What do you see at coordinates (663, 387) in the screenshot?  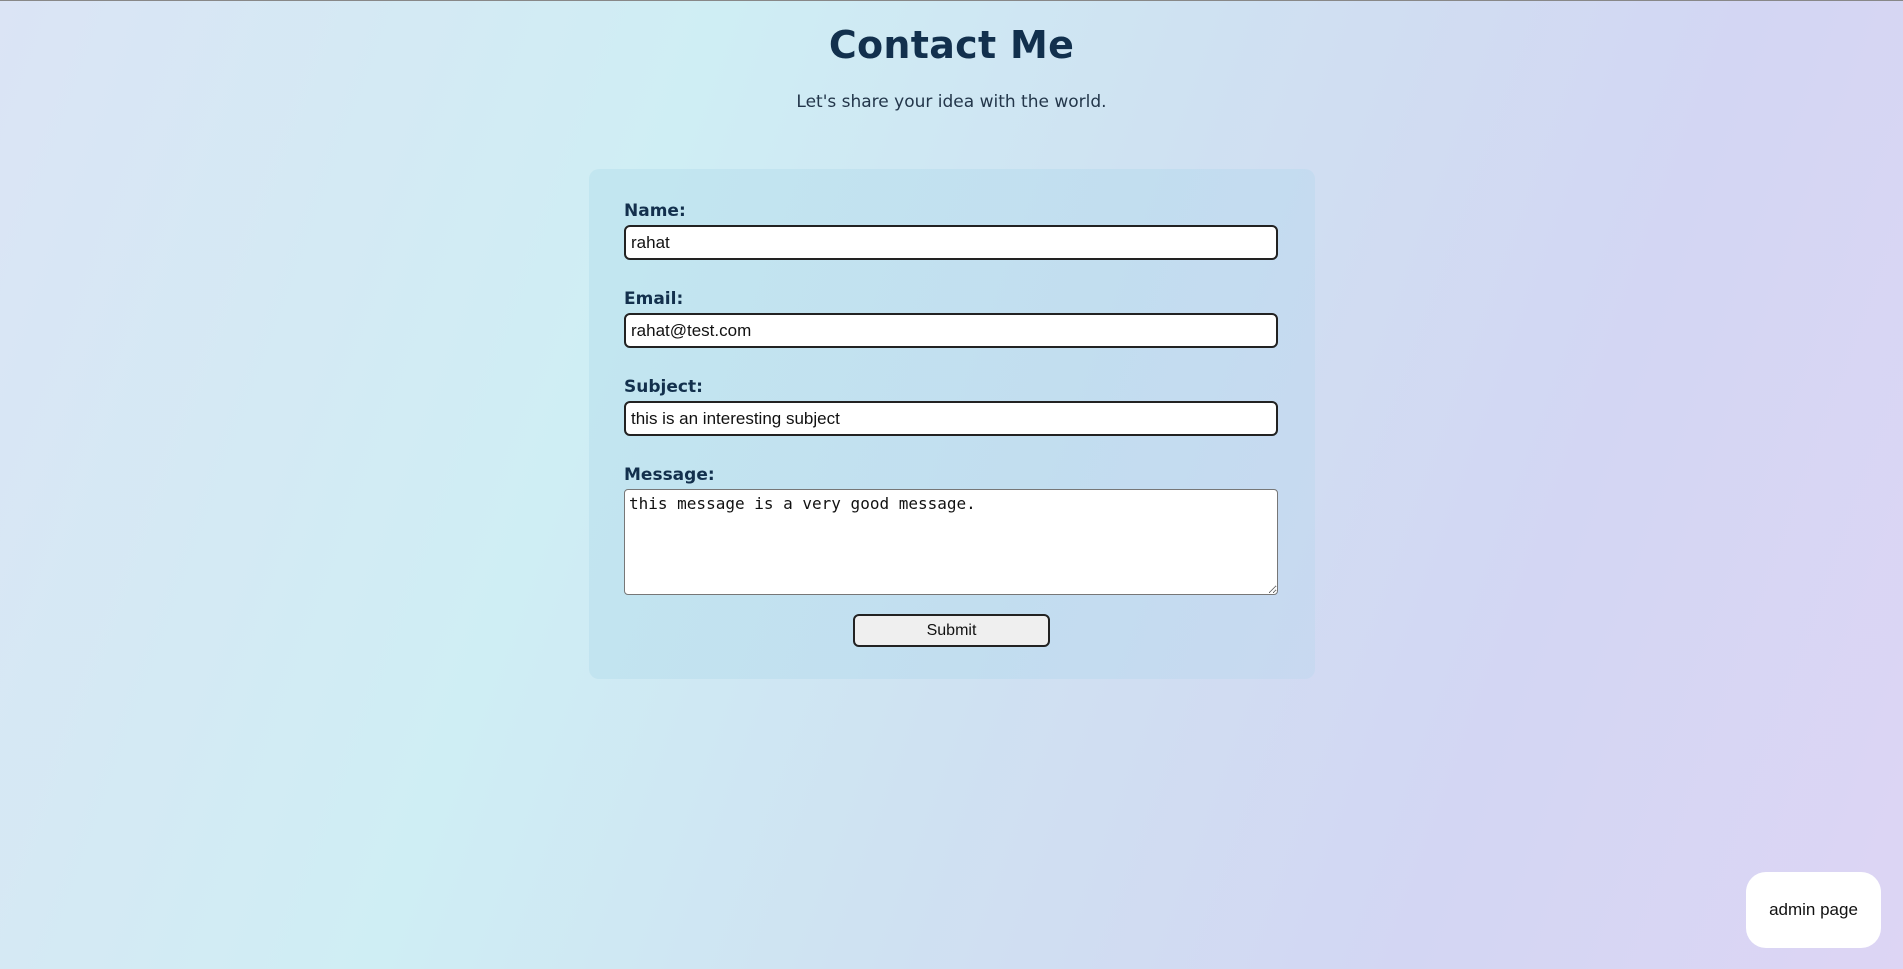 I see `subject-label: Subject:` at bounding box center [663, 387].